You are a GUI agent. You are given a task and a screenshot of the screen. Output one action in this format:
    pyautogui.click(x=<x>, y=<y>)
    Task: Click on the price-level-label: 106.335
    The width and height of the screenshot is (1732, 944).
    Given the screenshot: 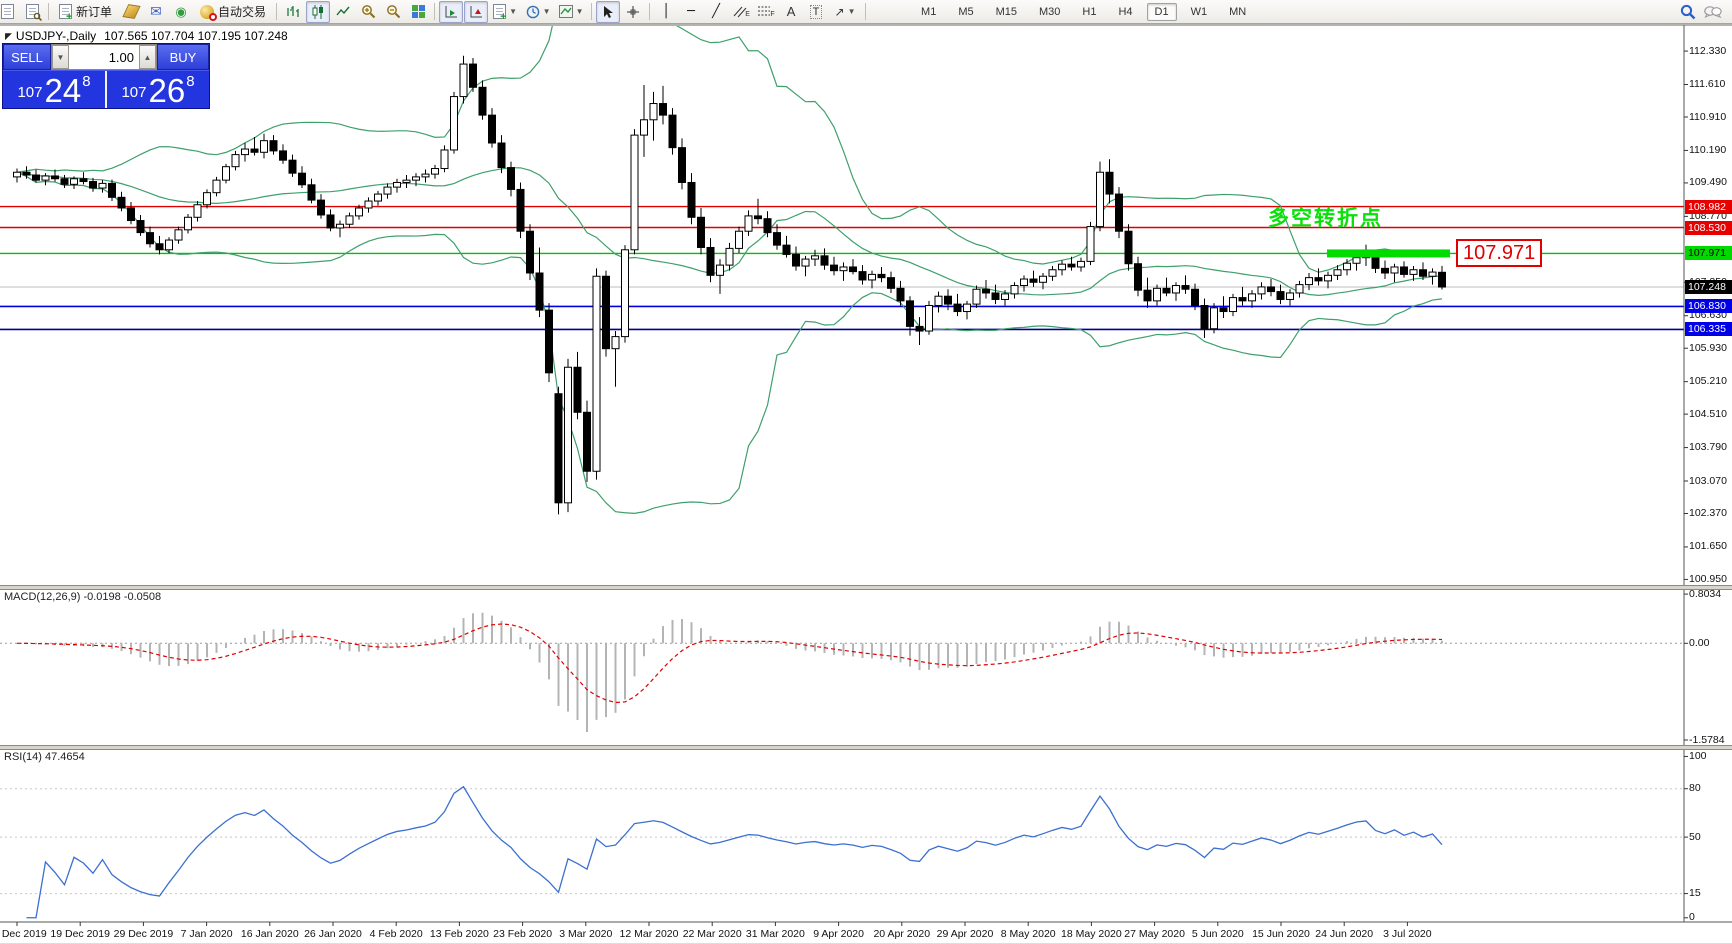 What is the action you would take?
    pyautogui.click(x=1708, y=329)
    